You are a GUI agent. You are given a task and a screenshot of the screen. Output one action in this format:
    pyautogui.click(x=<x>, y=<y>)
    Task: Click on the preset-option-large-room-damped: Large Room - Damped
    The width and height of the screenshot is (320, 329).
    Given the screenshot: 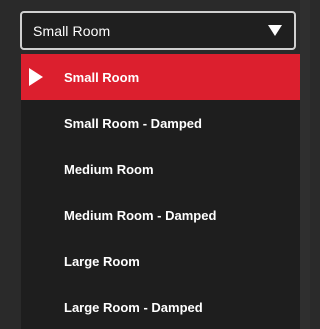 What is the action you would take?
    pyautogui.click(x=160, y=306)
    